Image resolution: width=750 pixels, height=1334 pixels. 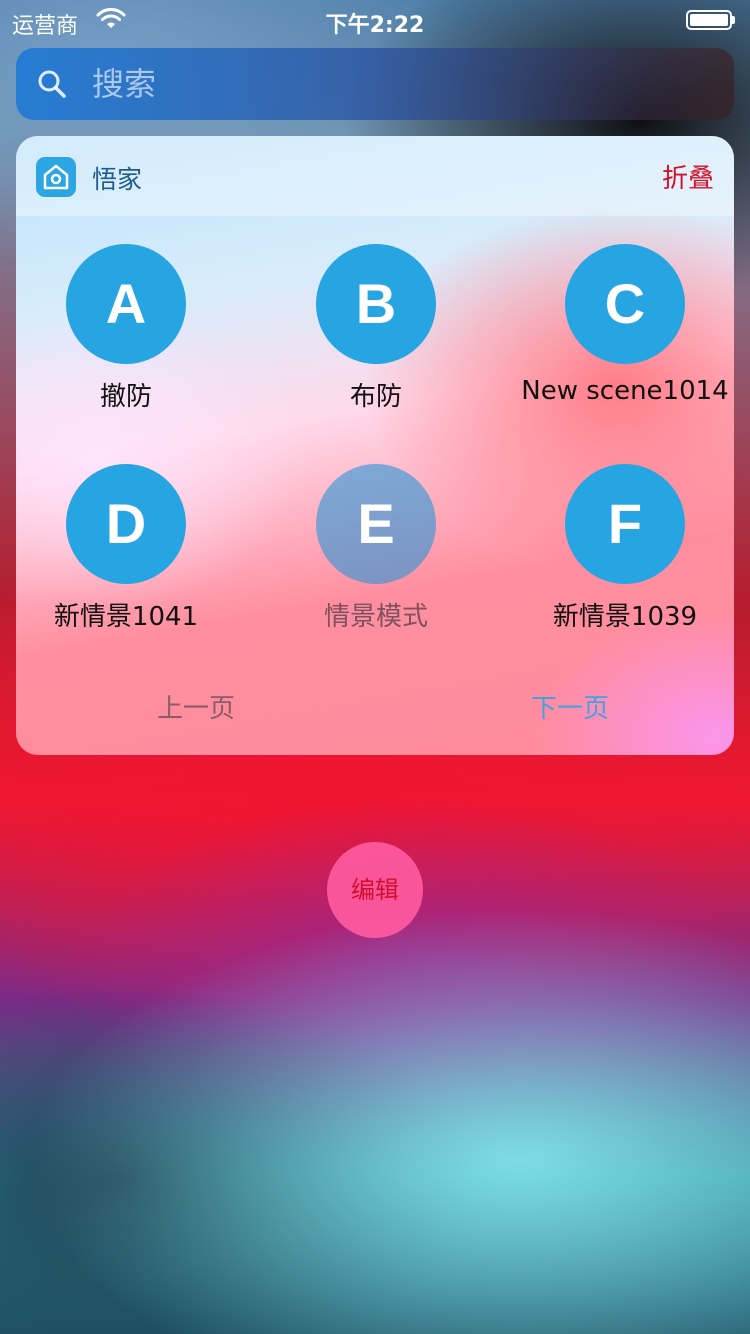 I want to click on scene-item-f: F 新情景1039, so click(x=624, y=554).